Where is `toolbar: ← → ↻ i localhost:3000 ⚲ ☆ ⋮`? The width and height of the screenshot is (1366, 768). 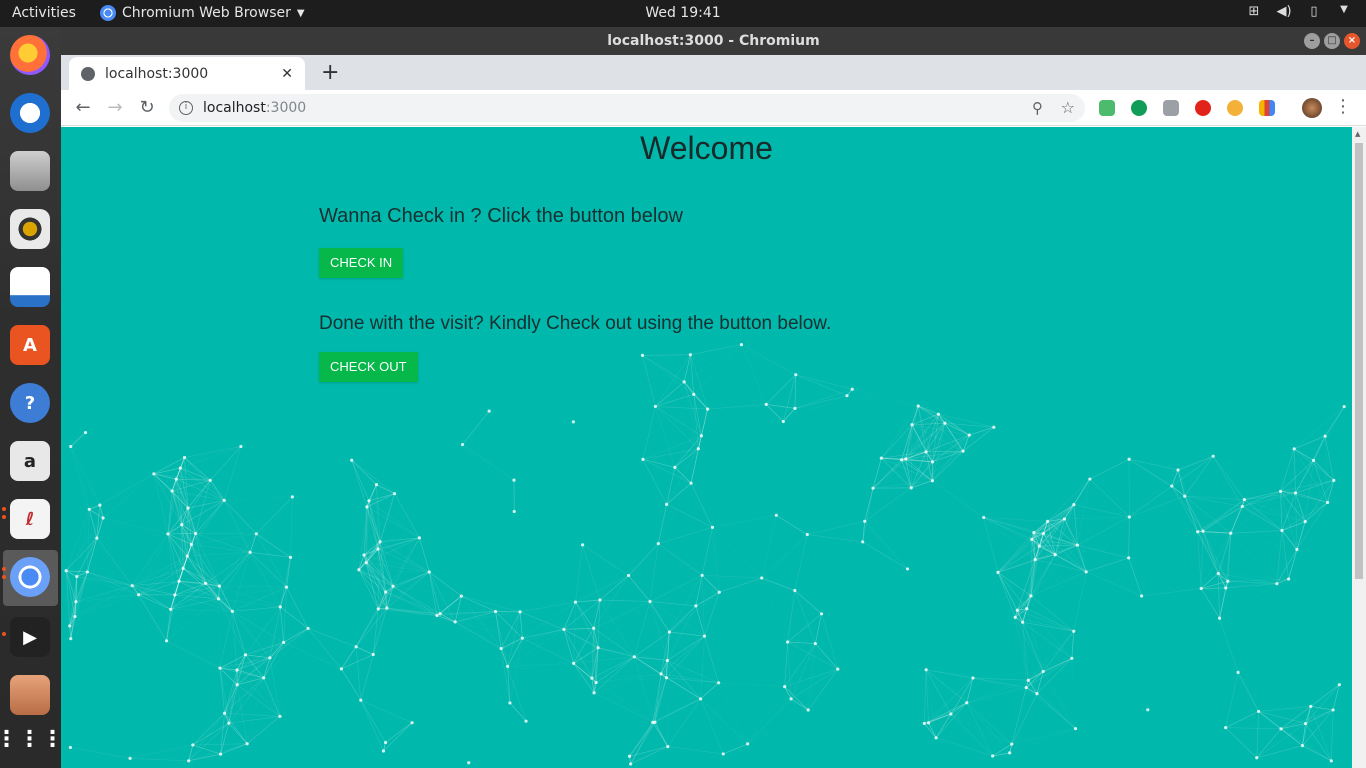 toolbar: ← → ↻ i localhost:3000 ⚲ ☆ ⋮ is located at coordinates (713, 108).